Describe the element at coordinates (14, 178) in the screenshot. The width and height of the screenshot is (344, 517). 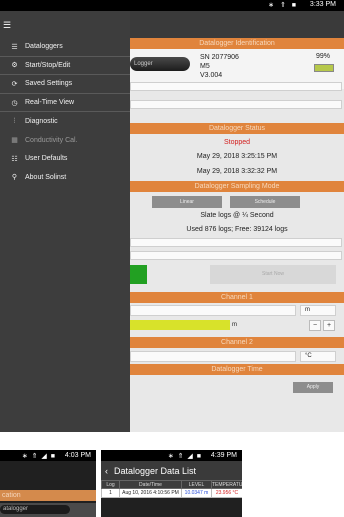
I see `person-icon: ⚲` at that location.